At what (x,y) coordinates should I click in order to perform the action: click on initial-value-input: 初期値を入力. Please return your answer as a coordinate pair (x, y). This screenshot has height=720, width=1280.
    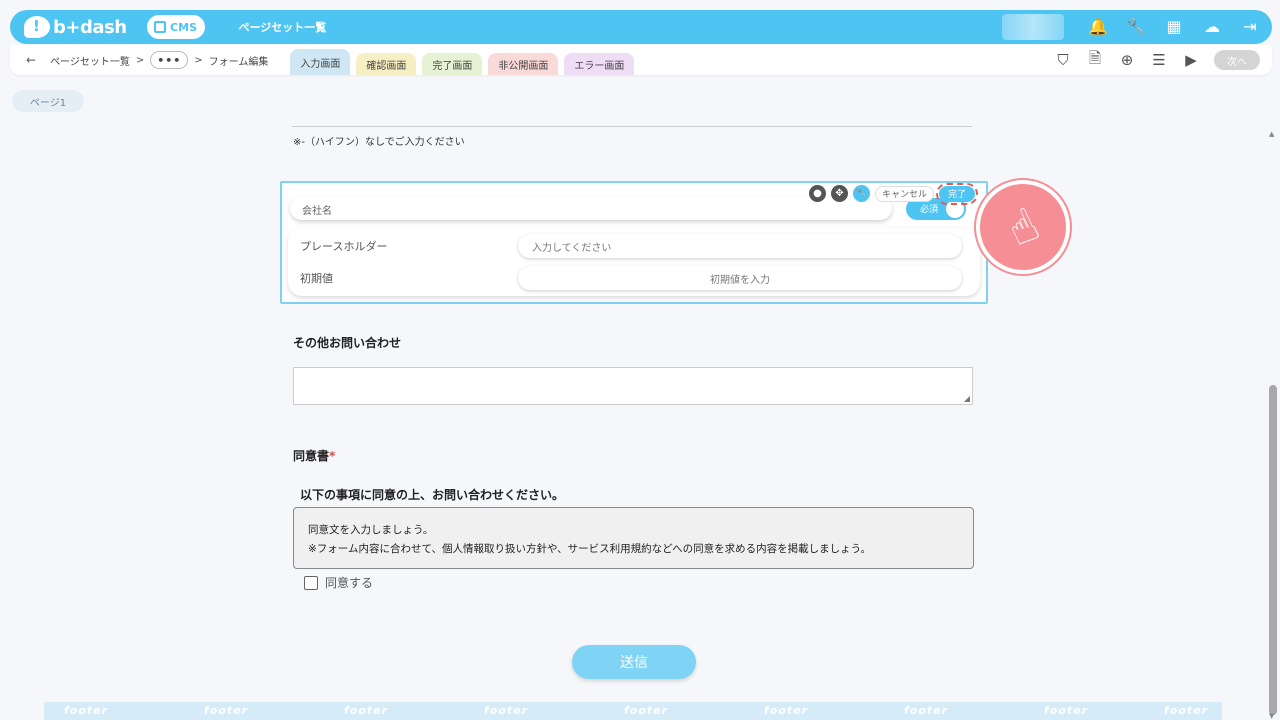
    Looking at the image, I should click on (740, 278).